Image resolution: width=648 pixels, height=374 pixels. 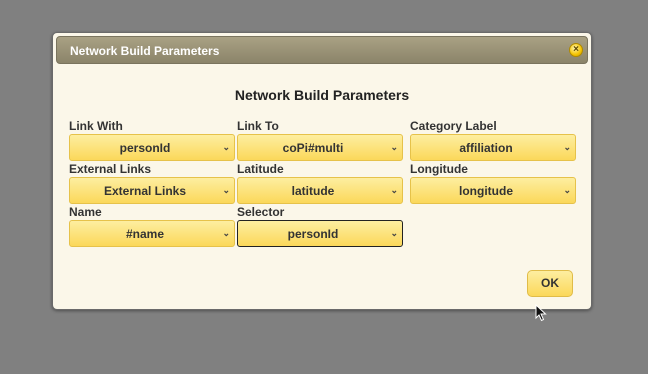 I want to click on name-select: #name ⌄, so click(x=152, y=233).